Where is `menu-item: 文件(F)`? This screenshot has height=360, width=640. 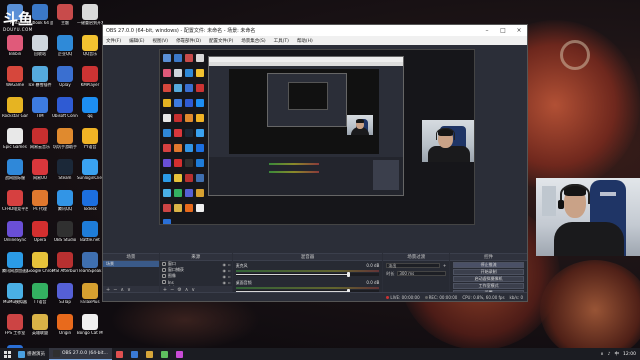
menu-item: 文件(F) is located at coordinates (113, 41).